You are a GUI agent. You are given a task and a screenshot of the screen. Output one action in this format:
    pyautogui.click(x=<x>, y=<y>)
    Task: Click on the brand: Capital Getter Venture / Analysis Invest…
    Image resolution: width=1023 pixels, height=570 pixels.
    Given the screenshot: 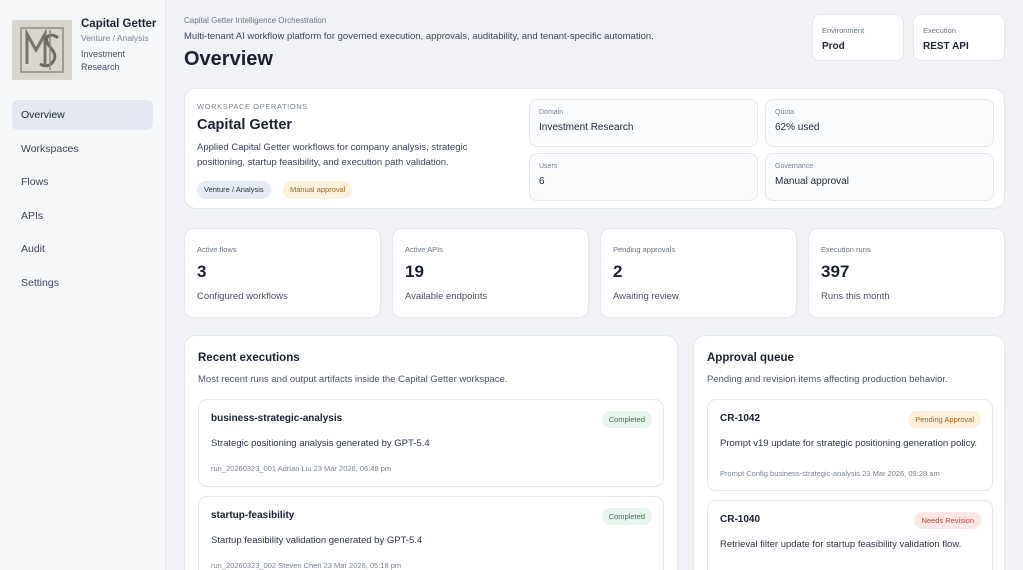 What is the action you would take?
    pyautogui.click(x=87, y=53)
    